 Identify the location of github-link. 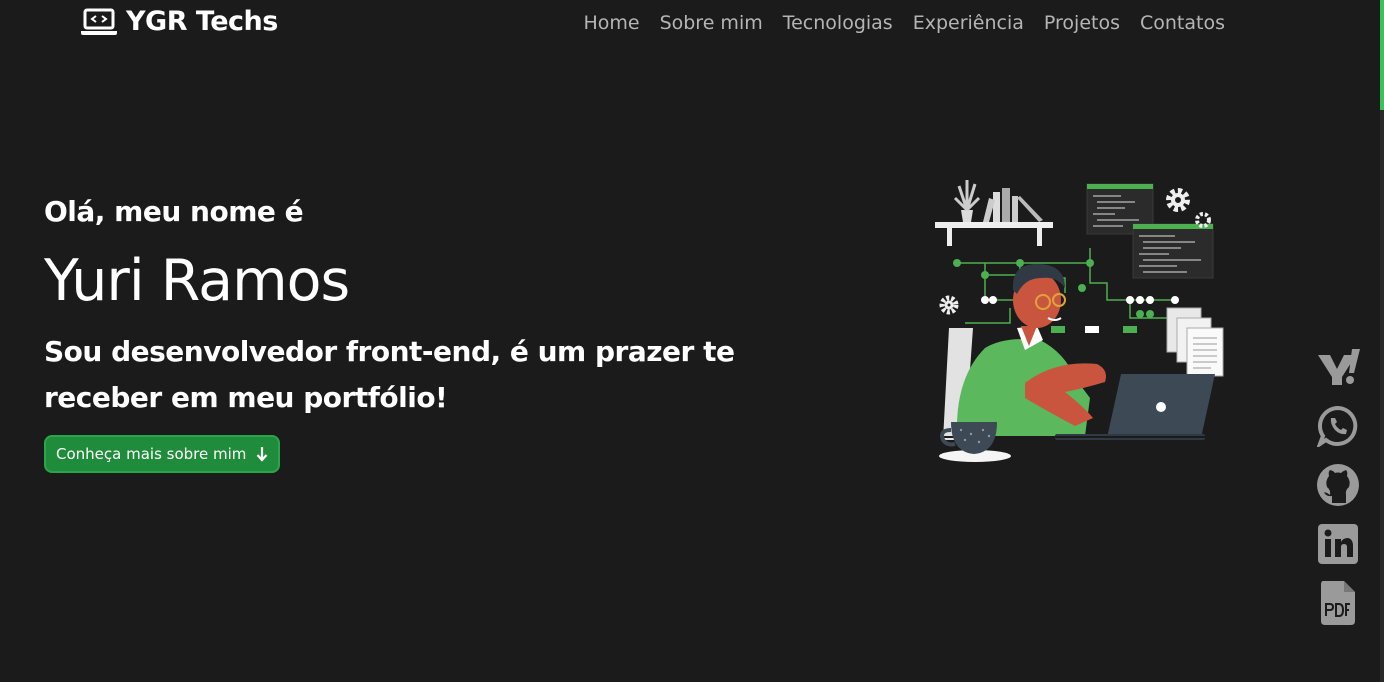
(1338, 485).